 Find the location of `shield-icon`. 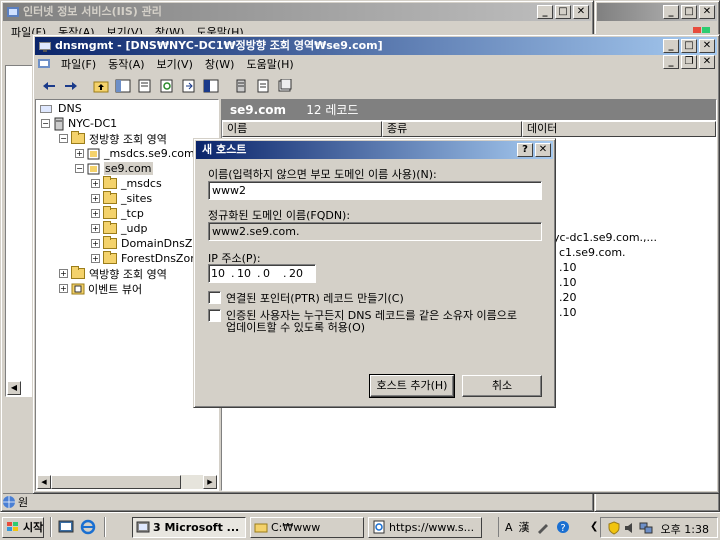

shield-icon is located at coordinates (614, 528).